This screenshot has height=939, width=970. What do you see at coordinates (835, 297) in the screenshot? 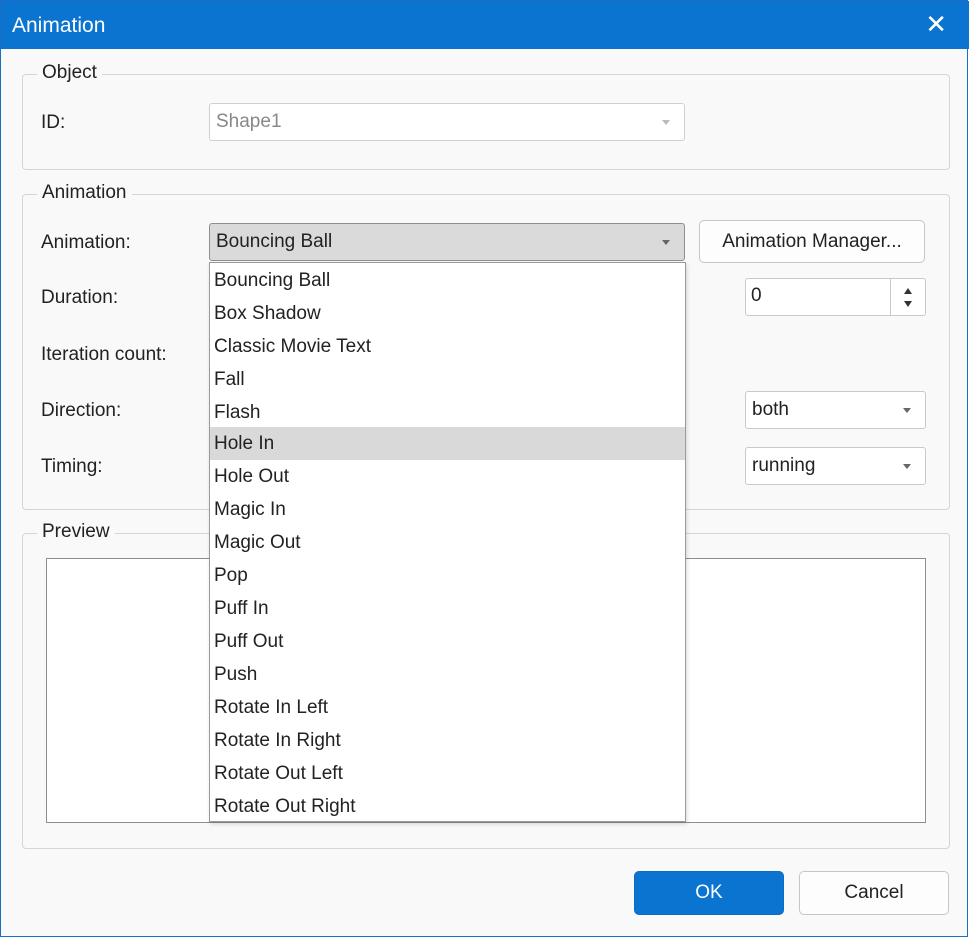
I see `delay-stepper: 0` at bounding box center [835, 297].